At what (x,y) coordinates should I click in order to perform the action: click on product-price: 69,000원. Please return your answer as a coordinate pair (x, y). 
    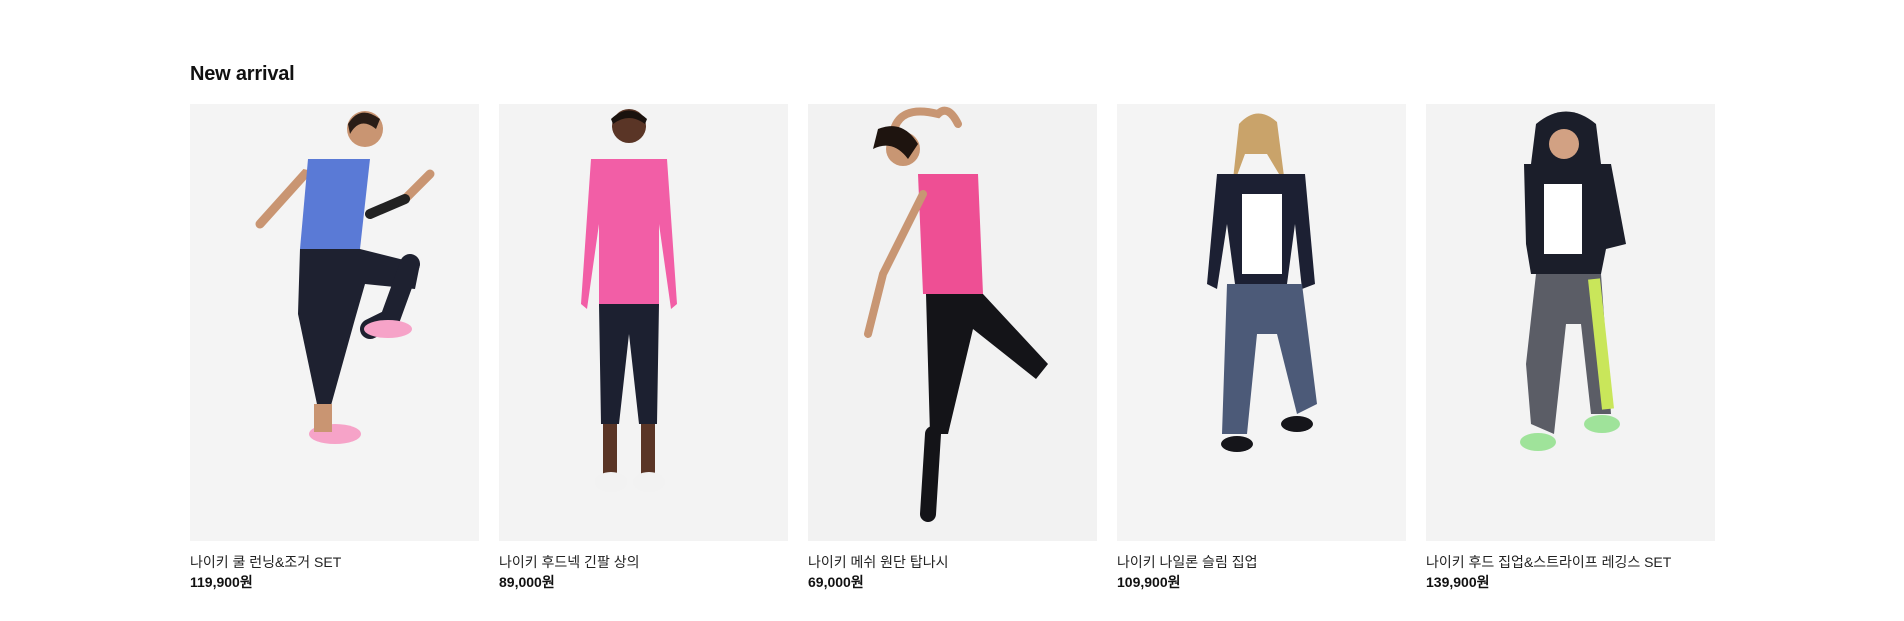
    Looking at the image, I should click on (836, 582).